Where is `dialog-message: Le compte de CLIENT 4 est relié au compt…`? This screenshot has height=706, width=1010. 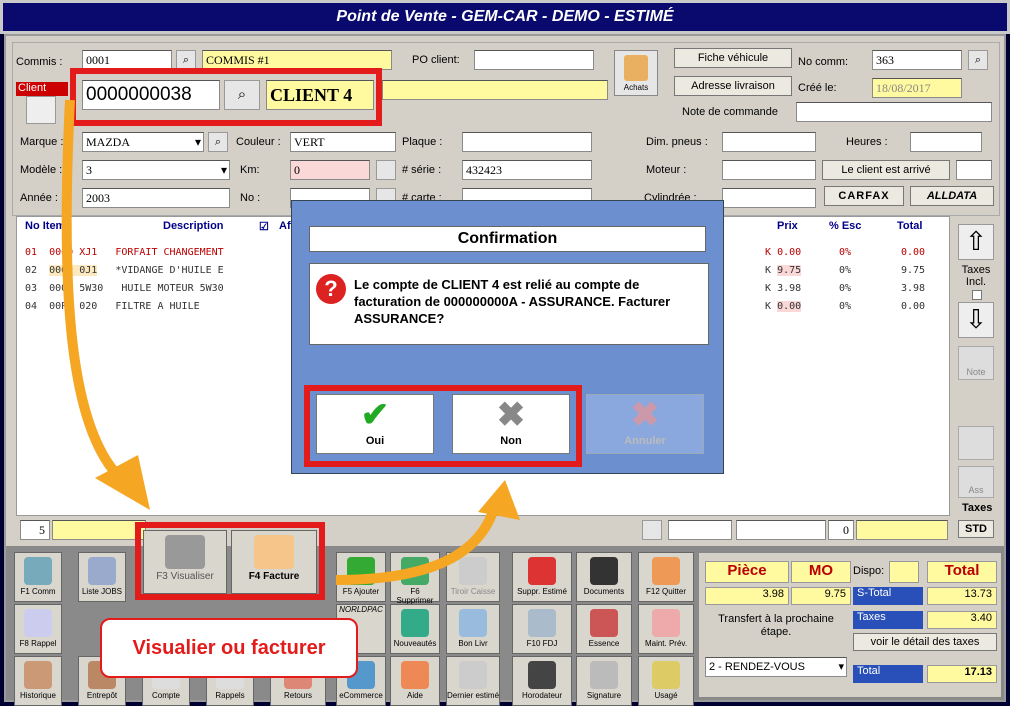
dialog-message: Le compte de CLIENT 4 est relié au compt… is located at coordinates (512, 301).